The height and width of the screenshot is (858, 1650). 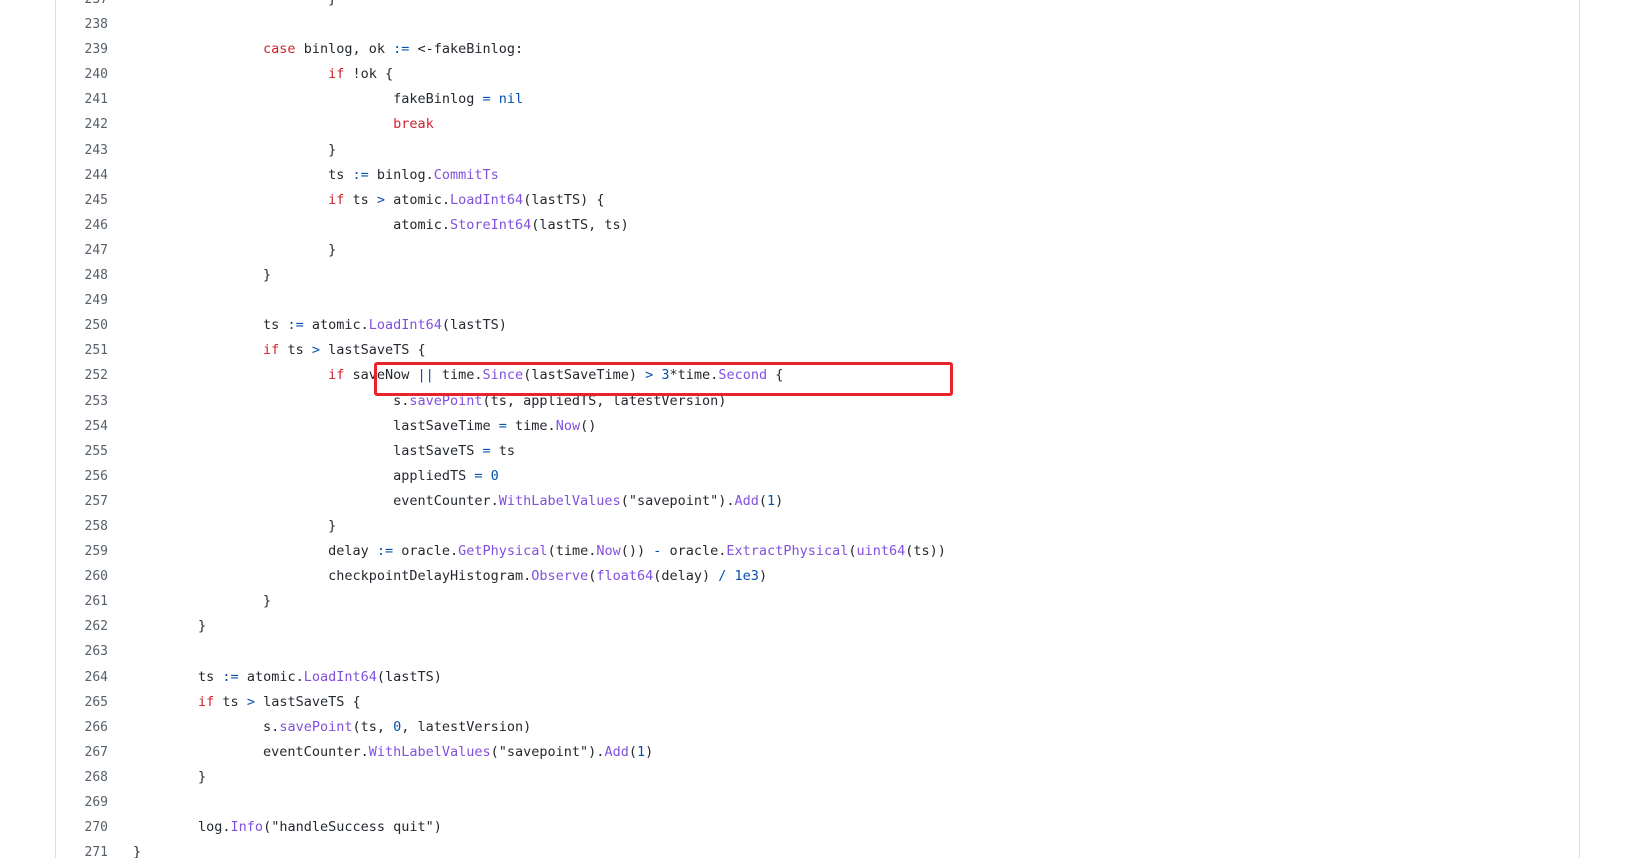 What do you see at coordinates (82, 526) in the screenshot?
I see `line-number: 258` at bounding box center [82, 526].